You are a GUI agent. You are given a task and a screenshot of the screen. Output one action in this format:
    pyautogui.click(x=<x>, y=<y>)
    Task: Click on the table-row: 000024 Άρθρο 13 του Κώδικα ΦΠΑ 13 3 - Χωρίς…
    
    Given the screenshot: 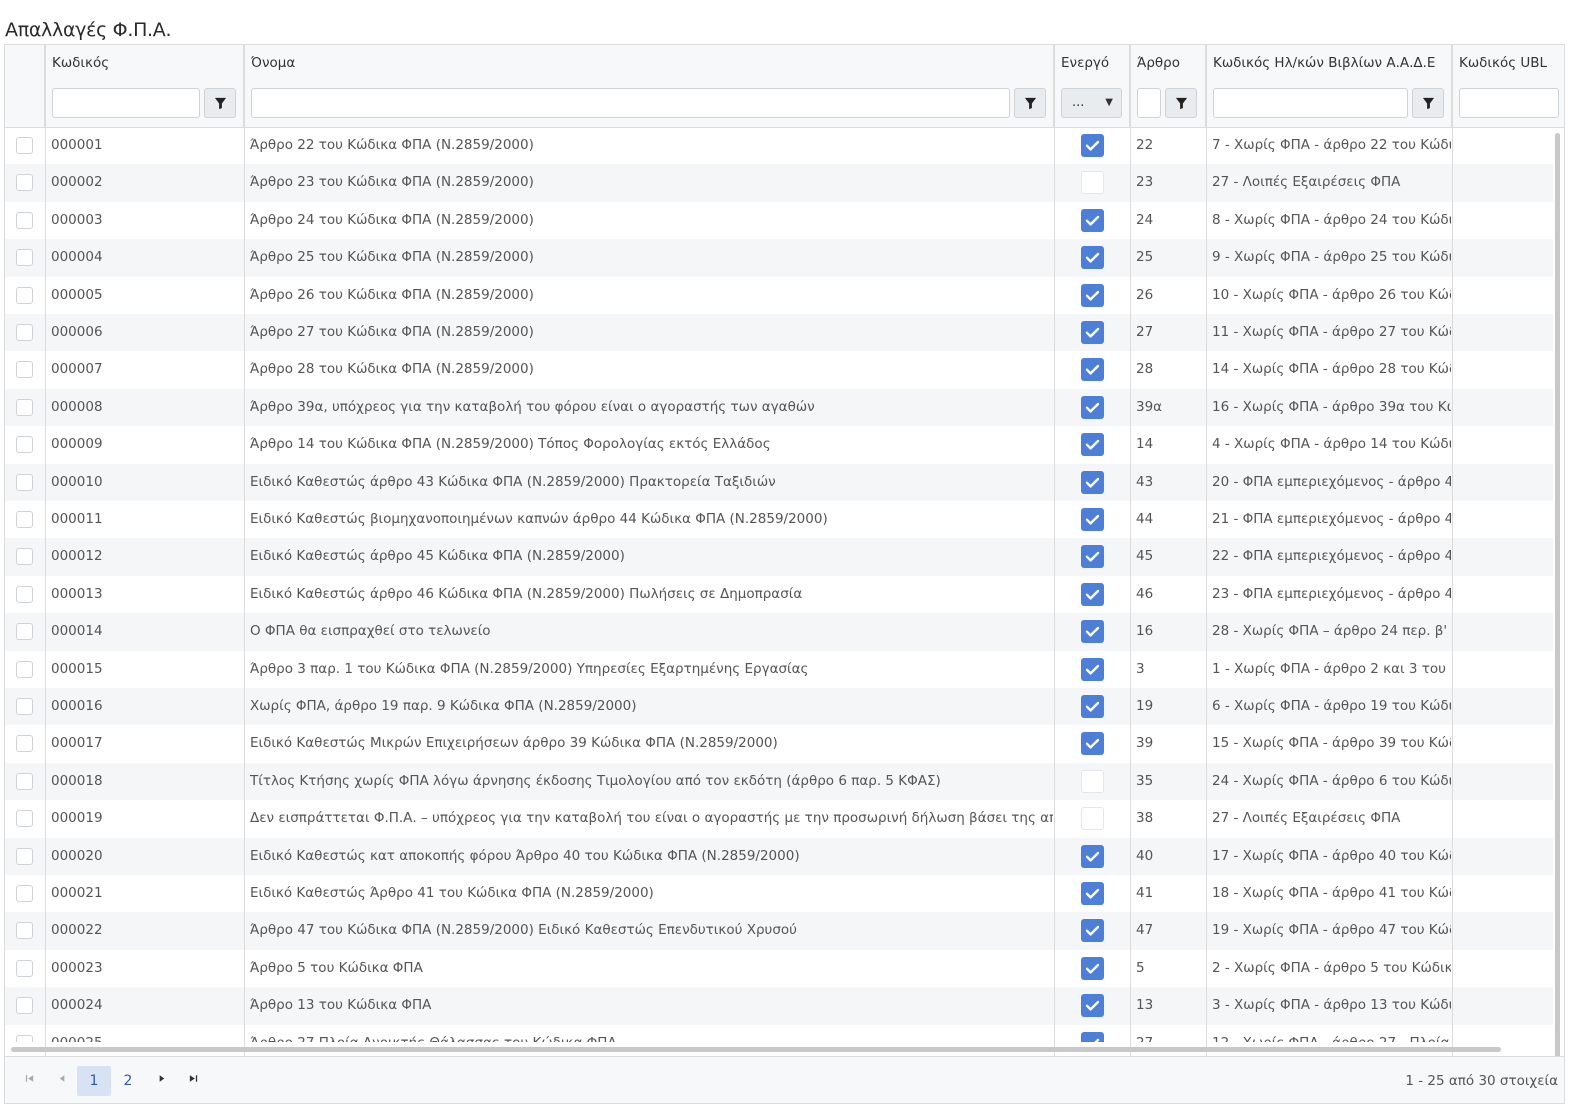 What is the action you would take?
    pyautogui.click(x=779, y=1006)
    